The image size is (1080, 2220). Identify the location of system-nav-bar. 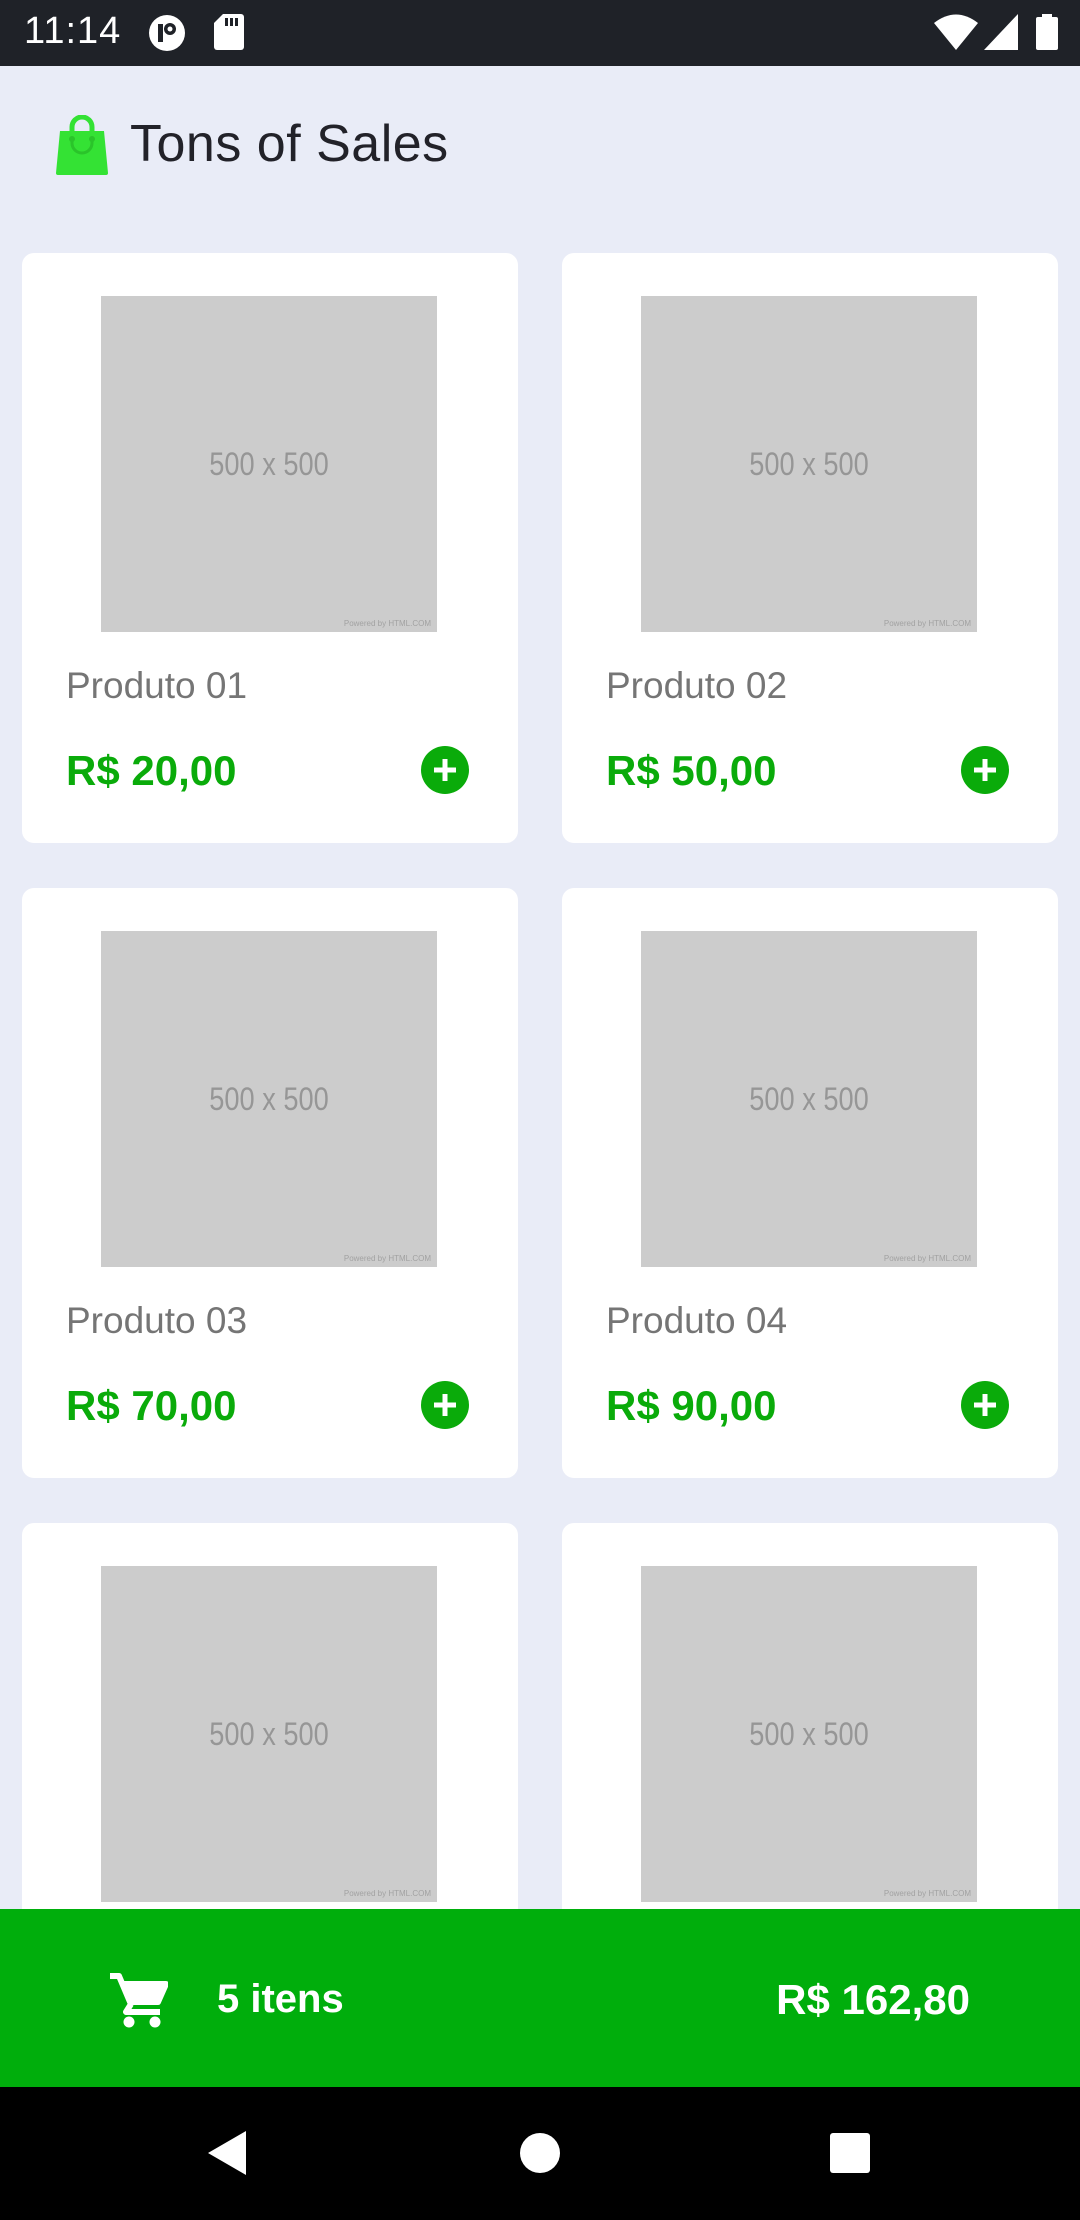
(540, 2153).